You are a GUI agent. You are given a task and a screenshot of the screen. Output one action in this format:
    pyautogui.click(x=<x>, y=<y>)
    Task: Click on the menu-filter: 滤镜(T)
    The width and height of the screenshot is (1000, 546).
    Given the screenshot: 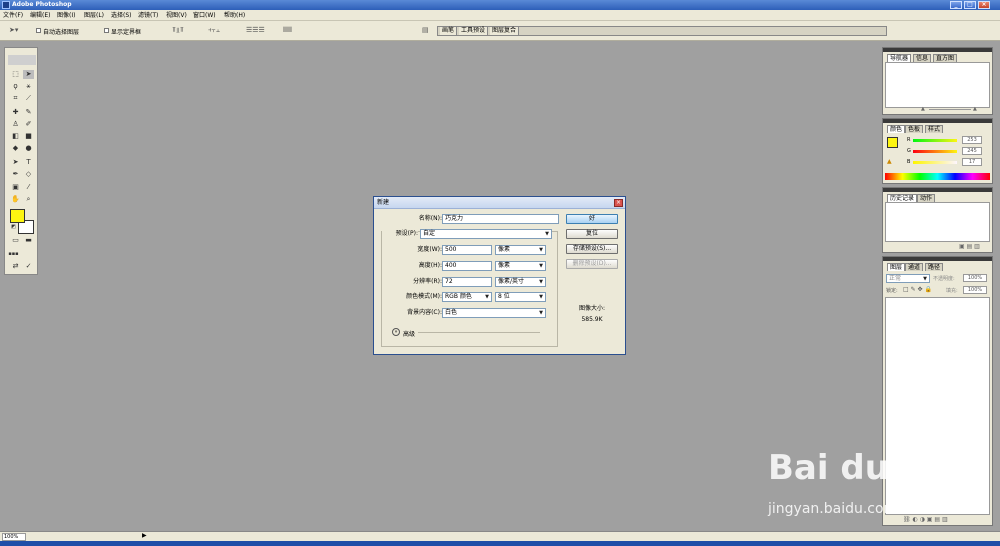 What is the action you would take?
    pyautogui.click(x=148, y=15)
    